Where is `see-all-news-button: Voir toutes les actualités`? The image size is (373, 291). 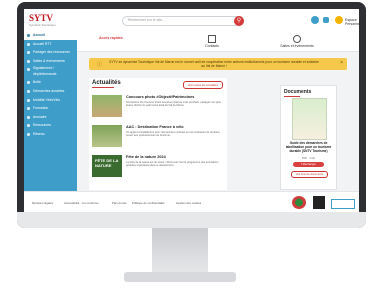 see-all-news-button: Voir toutes les actualités is located at coordinates (202, 85).